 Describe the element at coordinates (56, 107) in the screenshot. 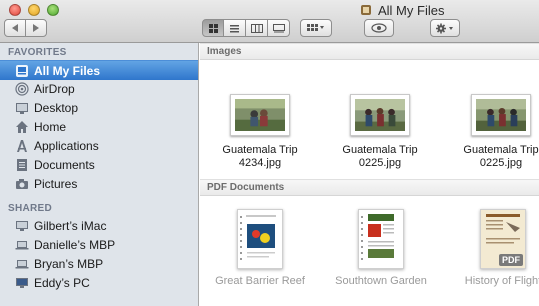

I see `sidebar-item-label: Desktop` at that location.